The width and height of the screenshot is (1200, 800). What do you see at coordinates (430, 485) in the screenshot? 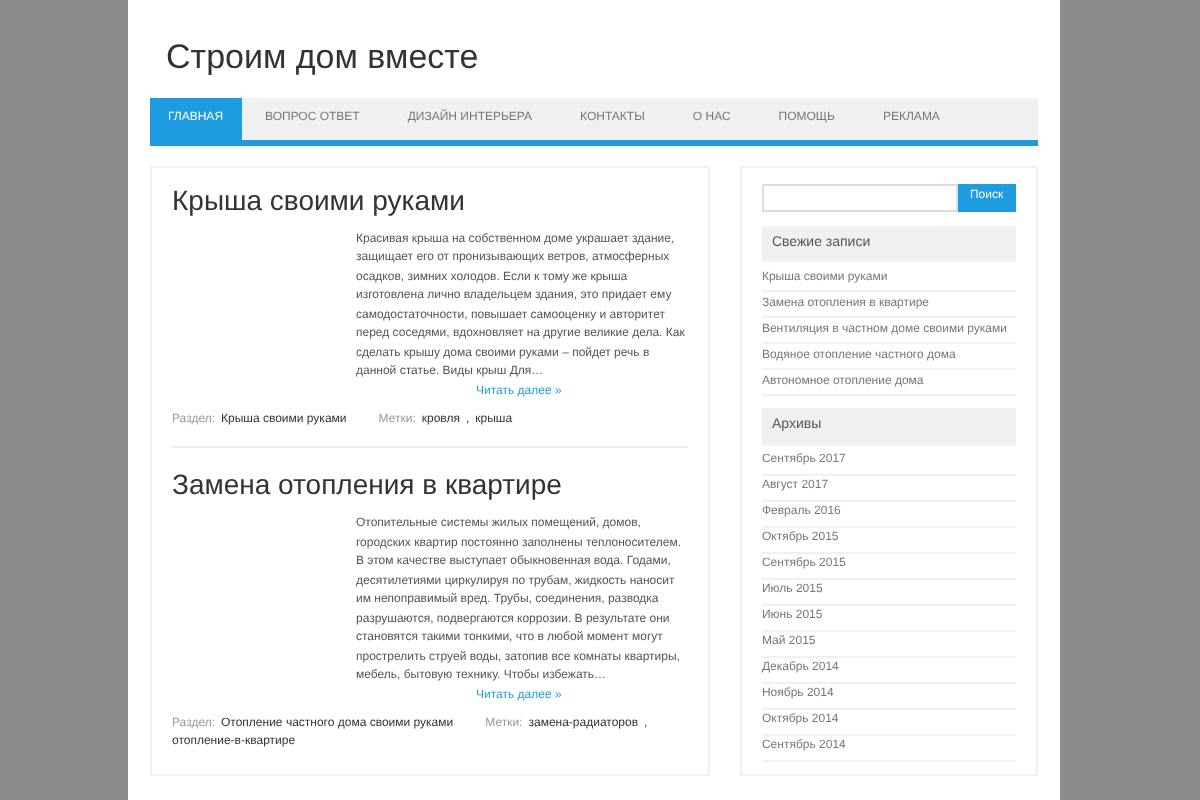
I see `post-title: Замена отопления в квартире` at bounding box center [430, 485].